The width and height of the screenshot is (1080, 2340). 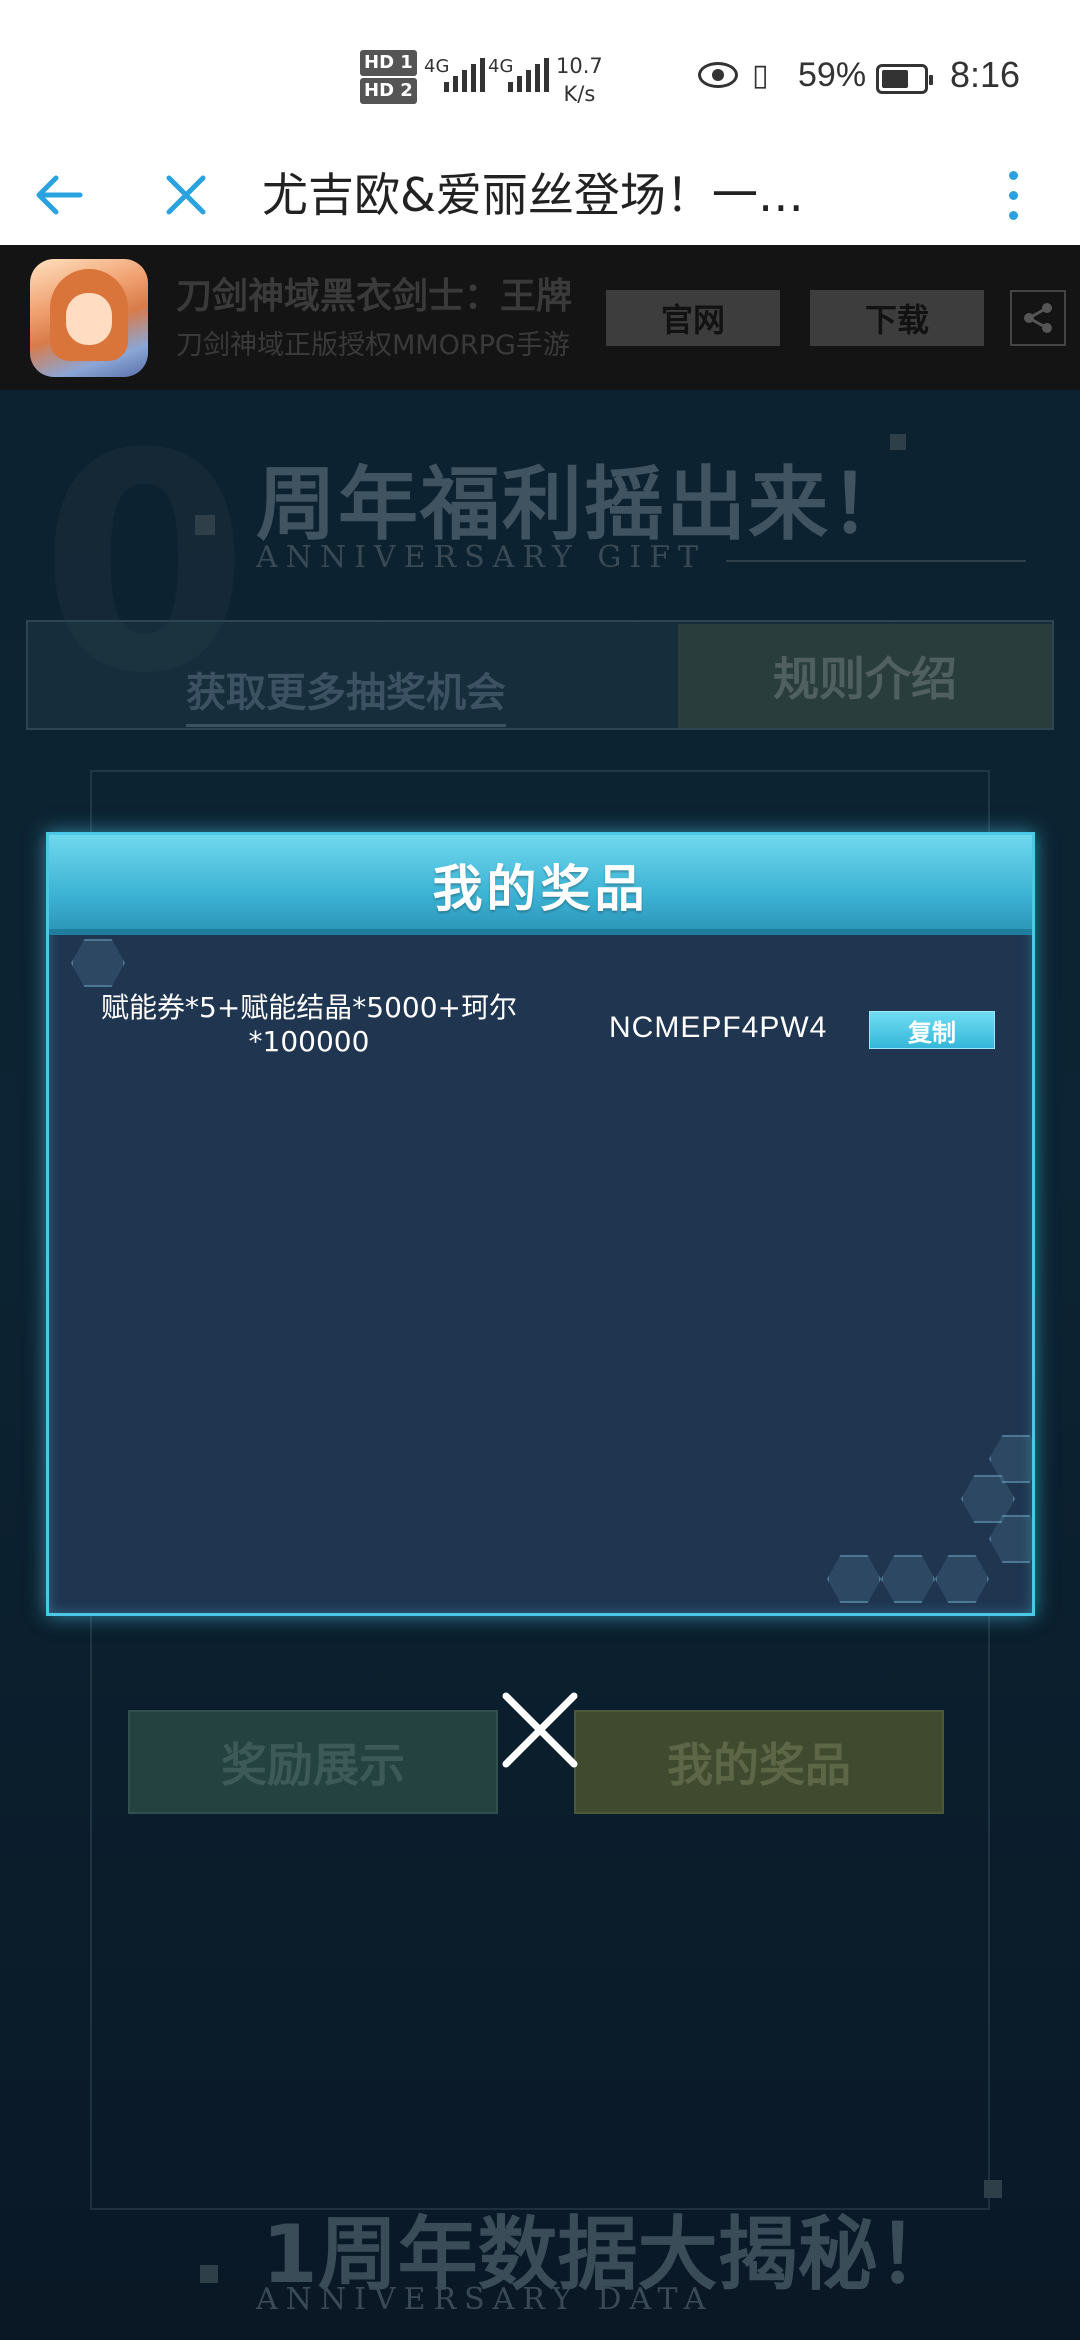 I want to click on network-speed-value: 10.7, so click(x=579, y=66).